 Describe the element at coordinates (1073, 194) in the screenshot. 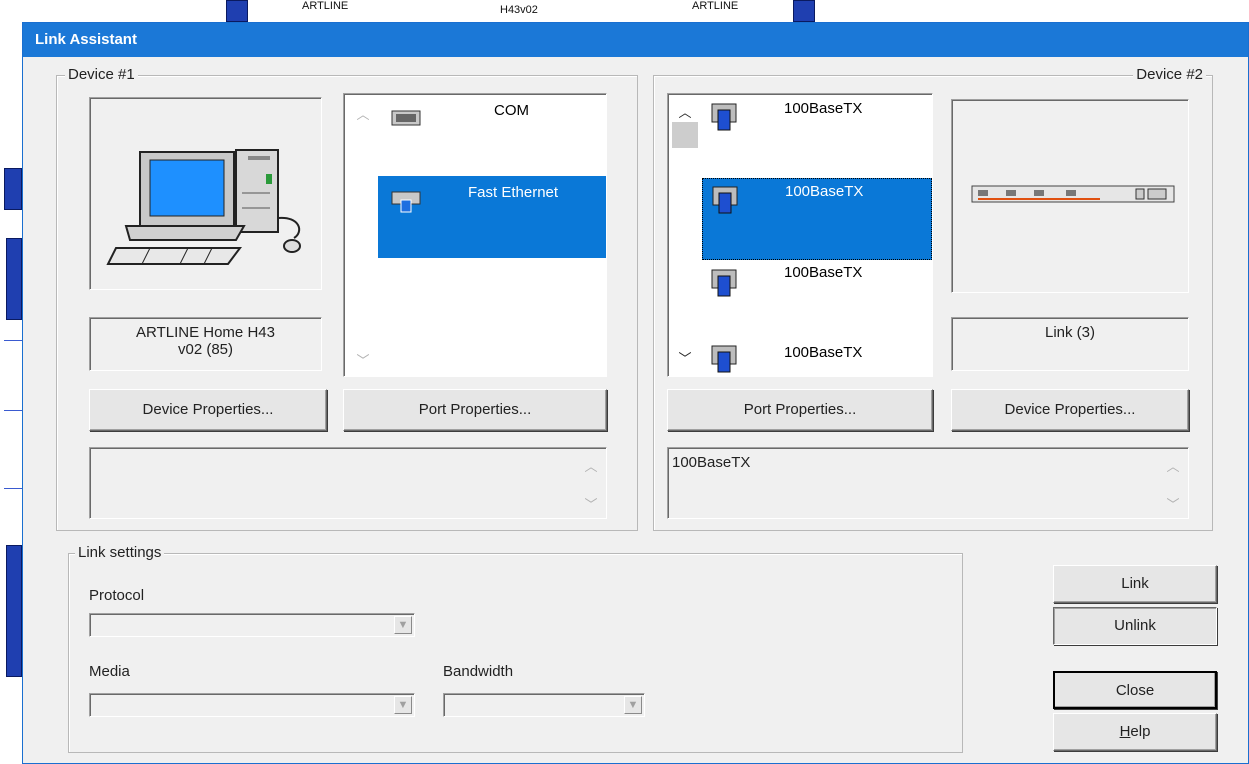

I see `switch-icon` at that location.